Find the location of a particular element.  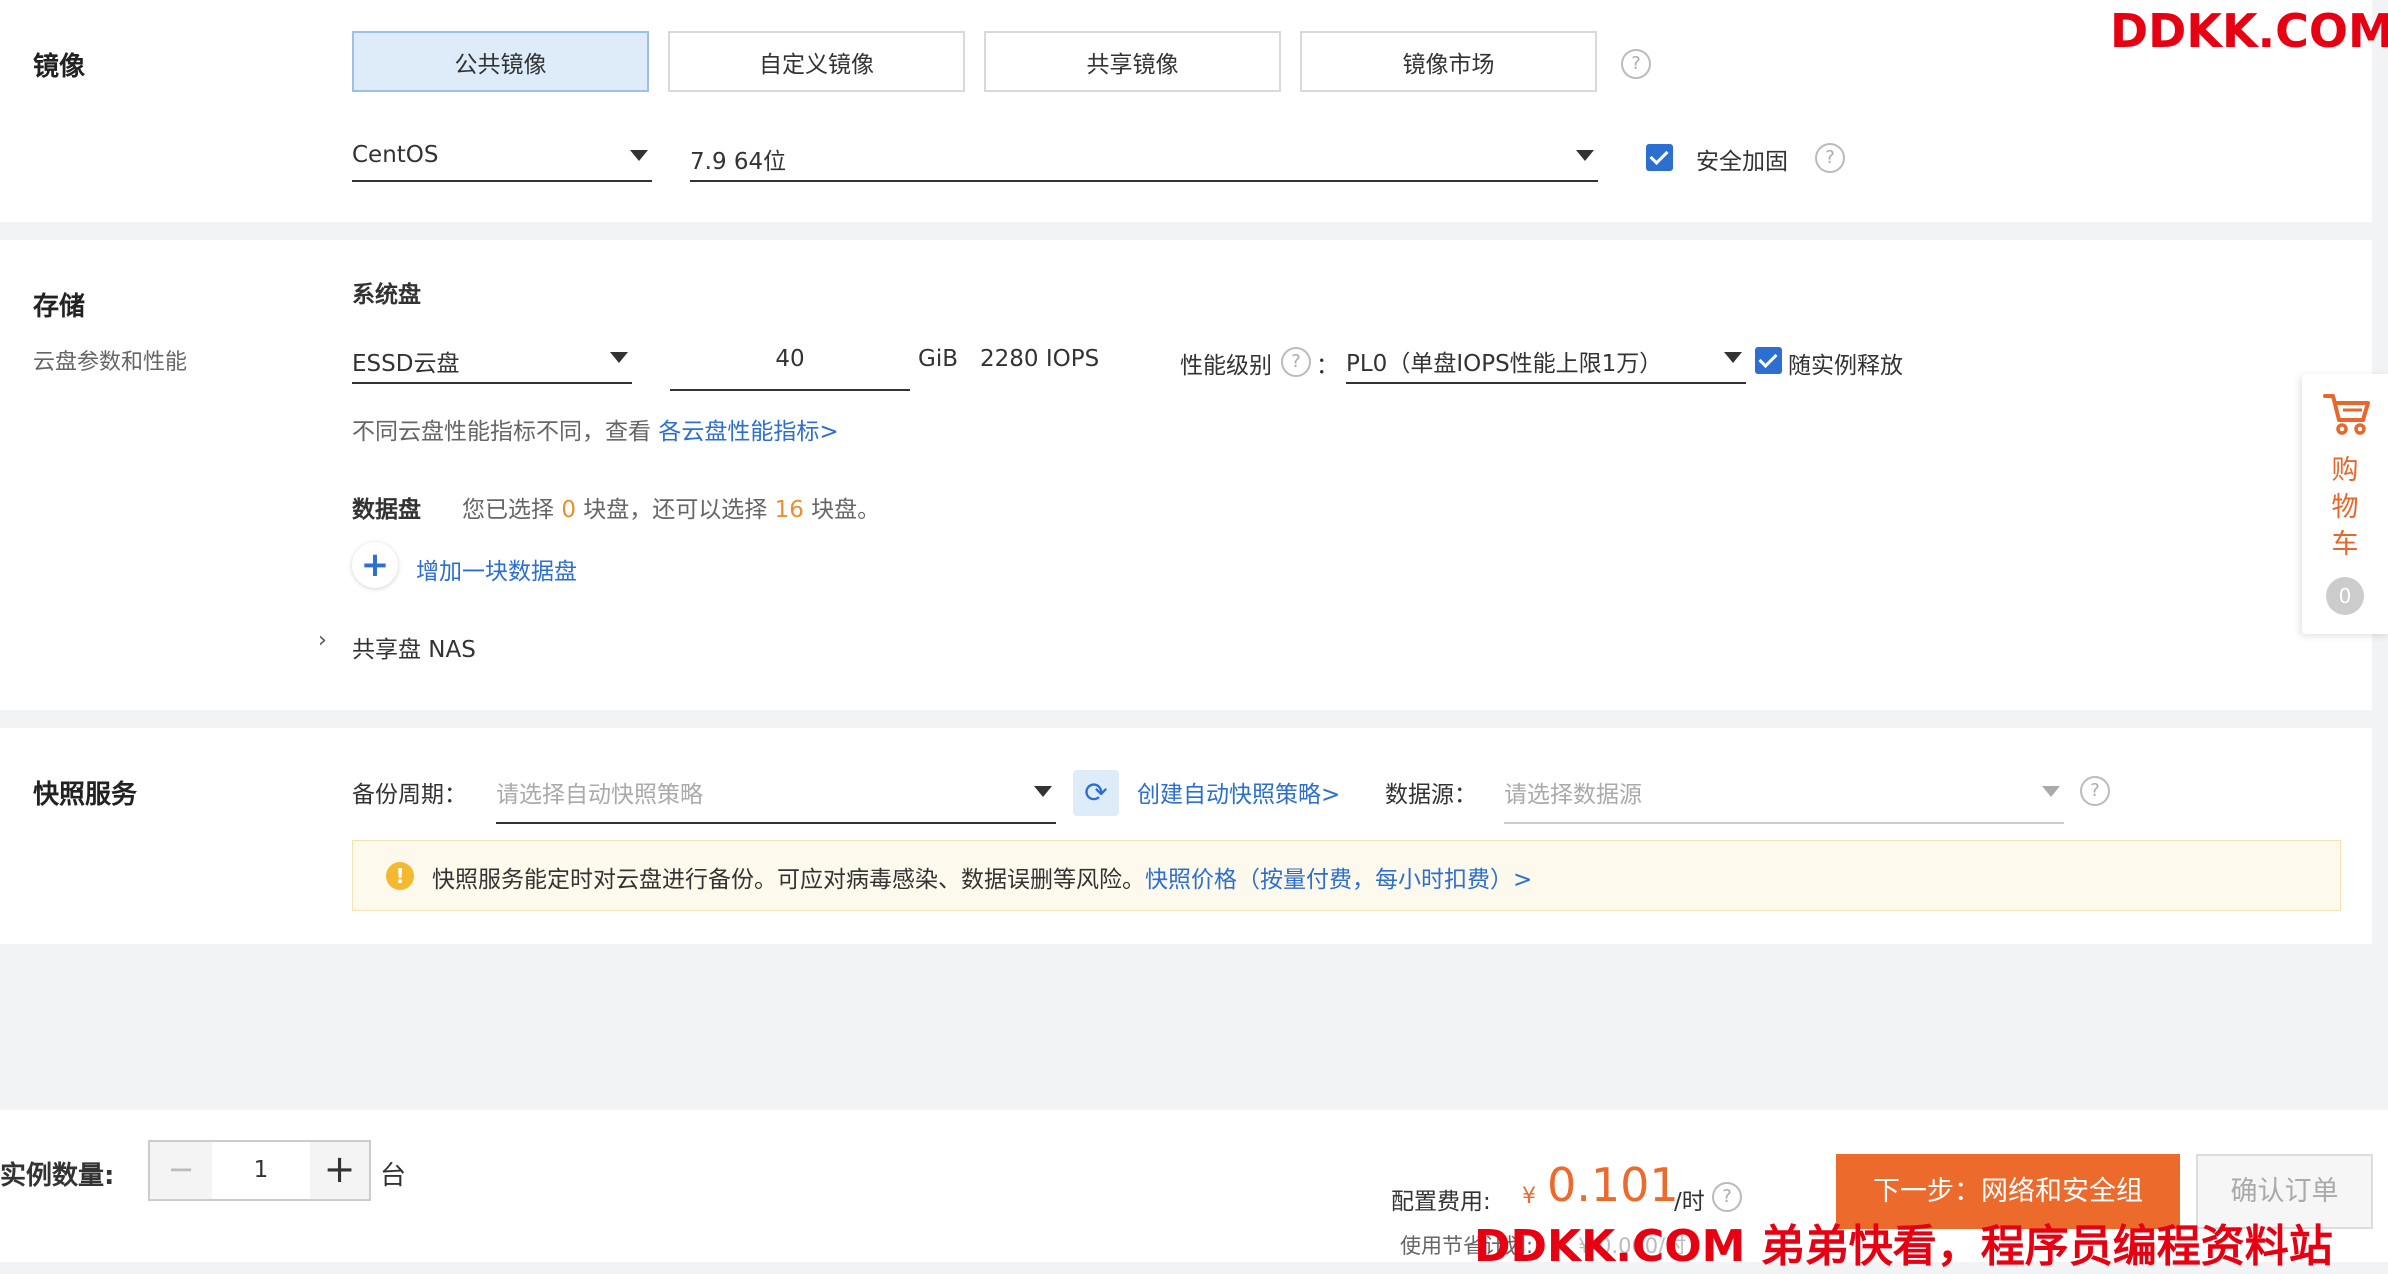

perf-level-colon: ： is located at coordinates (1327, 366).